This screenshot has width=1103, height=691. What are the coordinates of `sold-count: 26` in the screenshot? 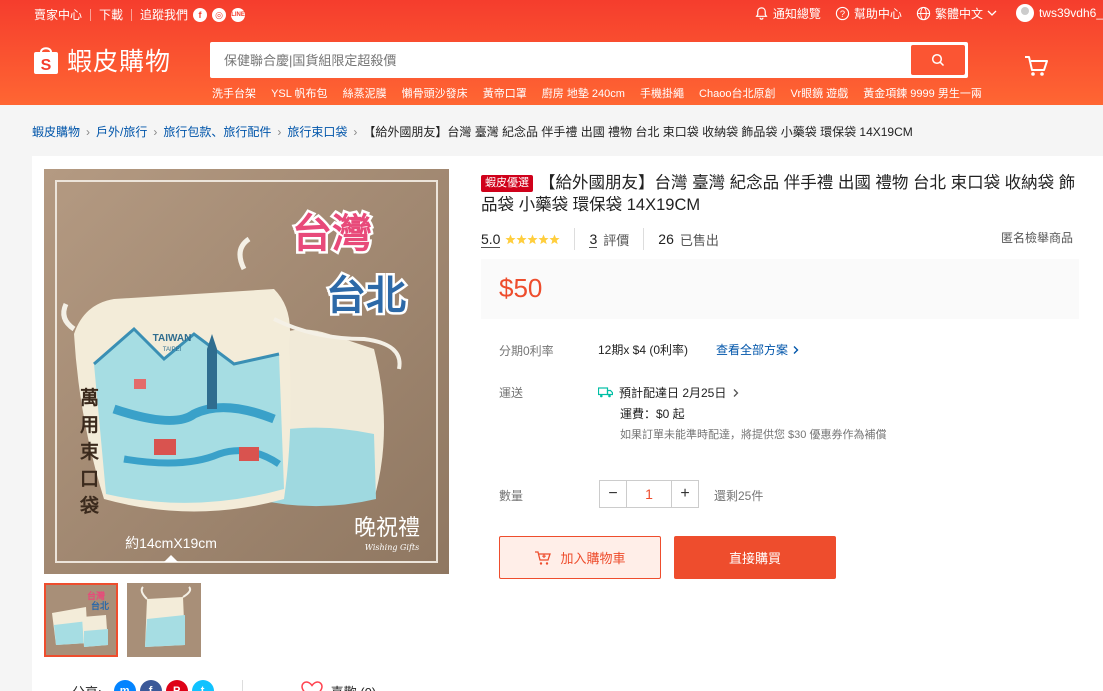 It's located at (666, 239).